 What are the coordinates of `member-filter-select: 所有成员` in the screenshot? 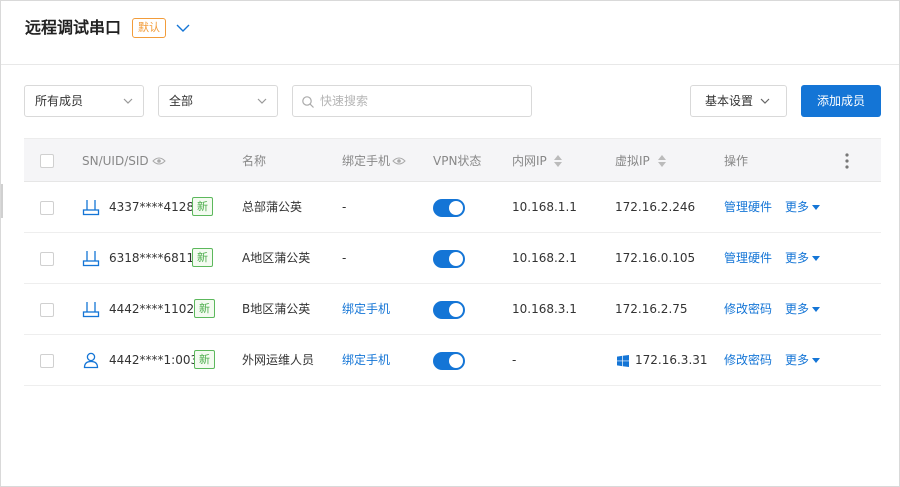 It's located at (84, 101).